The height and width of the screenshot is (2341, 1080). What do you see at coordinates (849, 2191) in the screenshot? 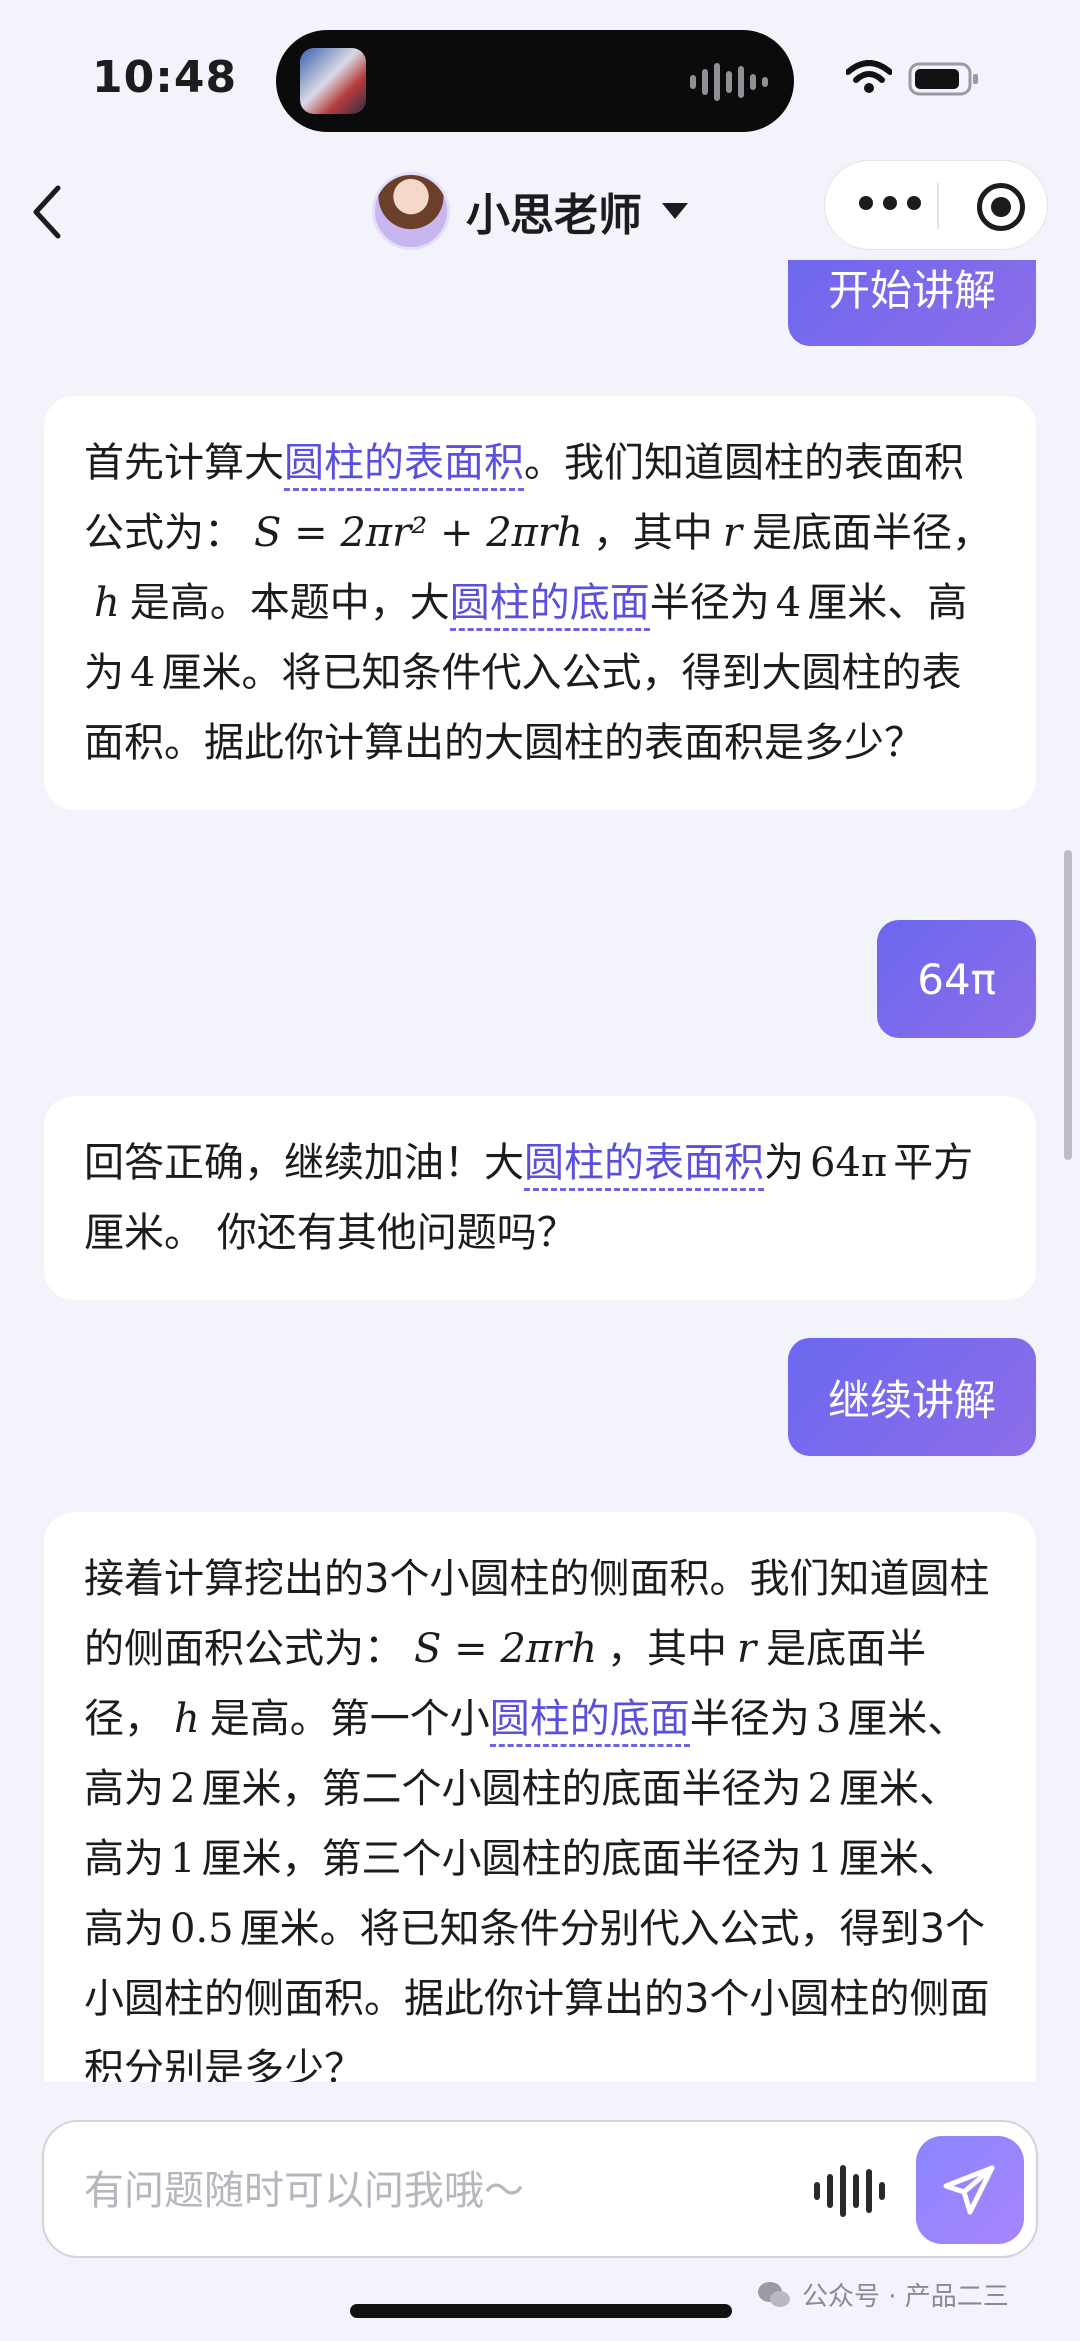
I see `voice-input-icon` at bounding box center [849, 2191].